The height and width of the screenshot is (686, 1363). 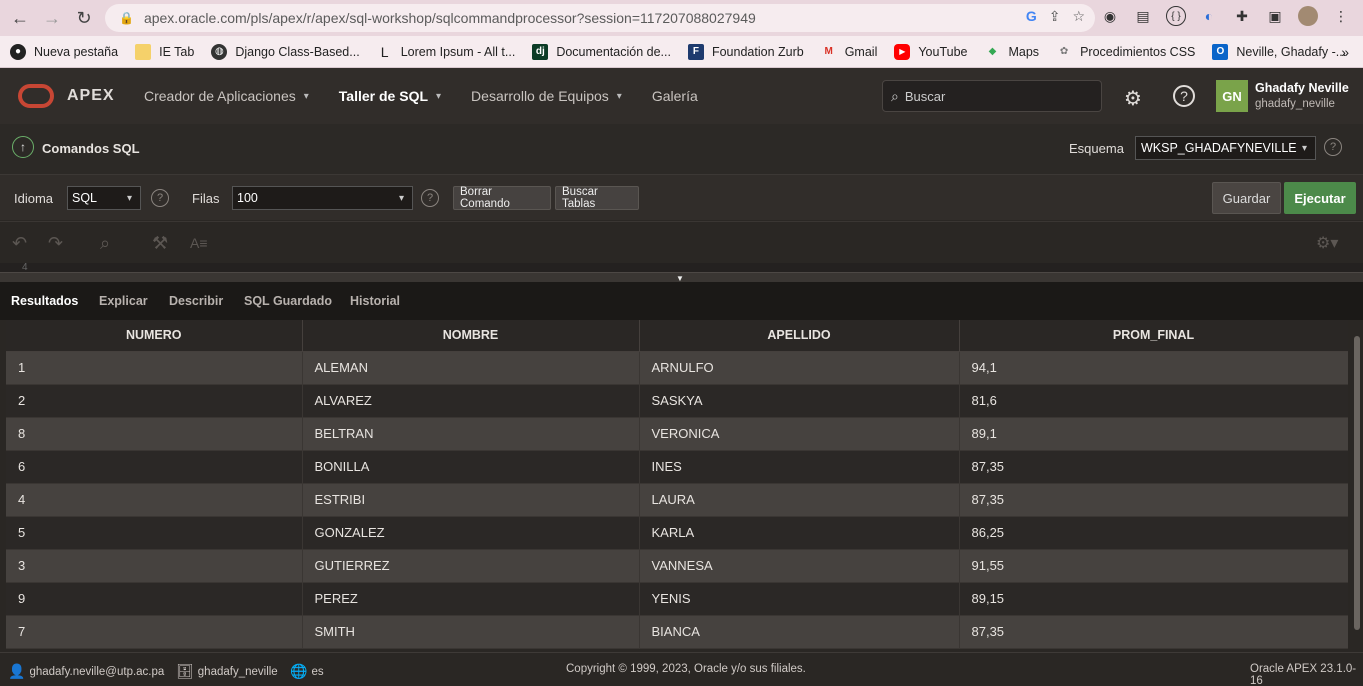 What do you see at coordinates (681, 277) in the screenshot?
I see `splitter-handle: ▼` at bounding box center [681, 277].